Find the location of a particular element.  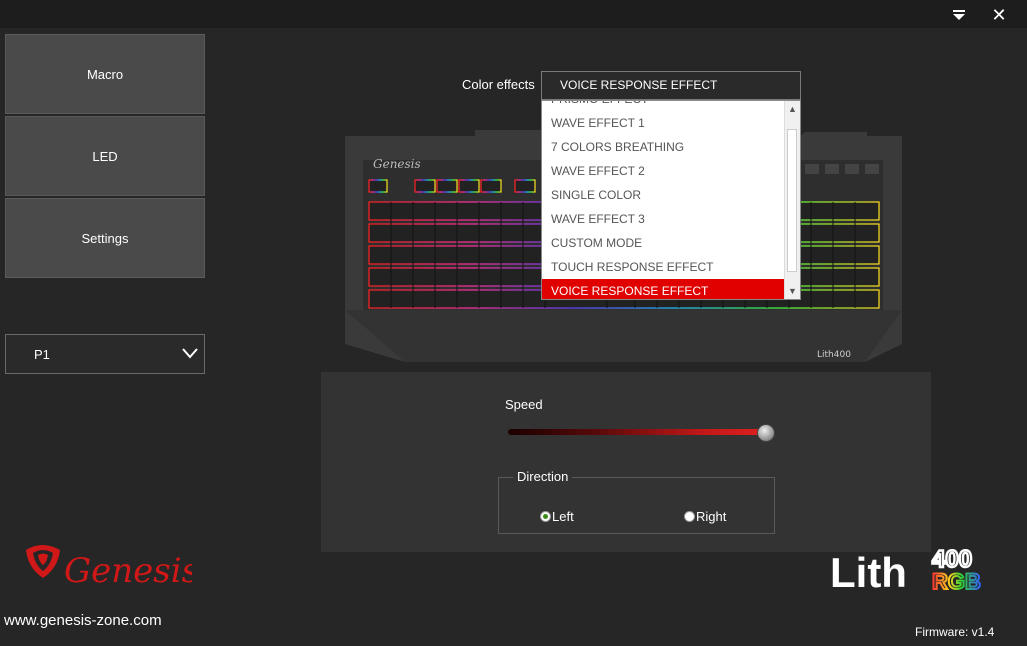

nav-label: Settings is located at coordinates (105, 238).